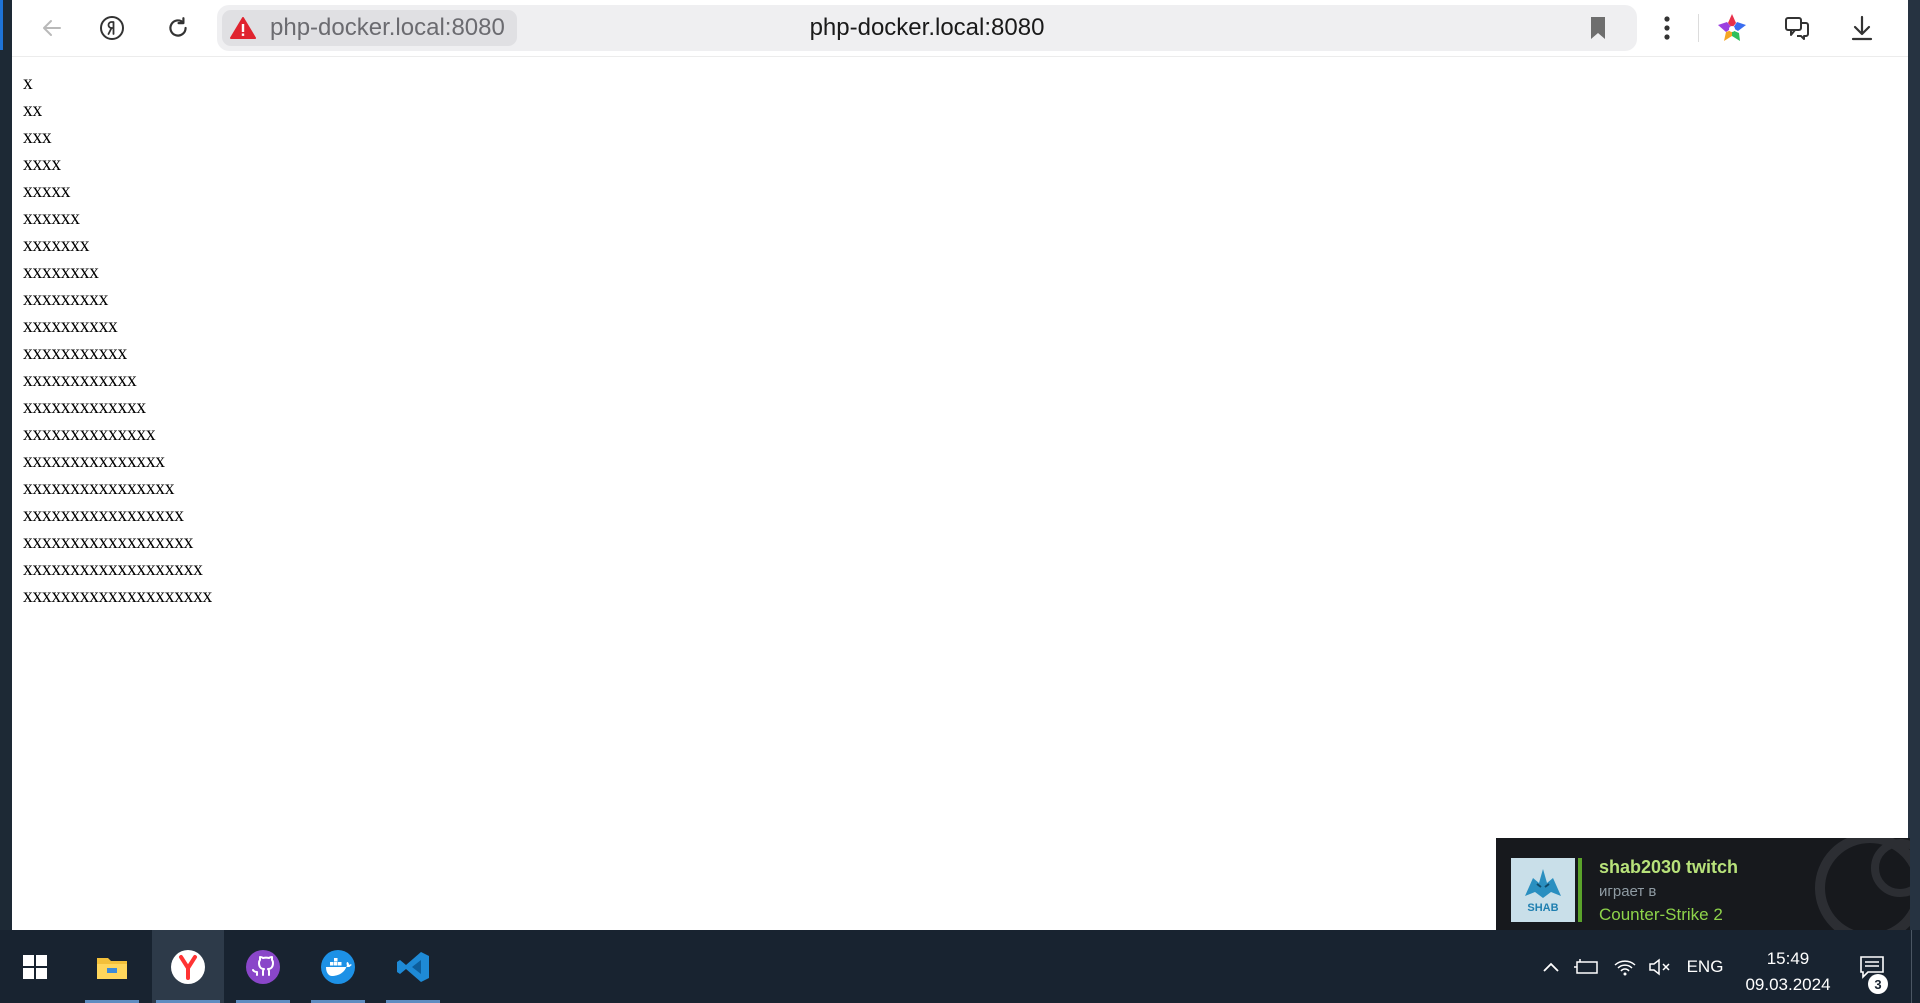 This screenshot has height=1003, width=1920. I want to click on output-line: xxxxxxxxx, so click(66, 299).